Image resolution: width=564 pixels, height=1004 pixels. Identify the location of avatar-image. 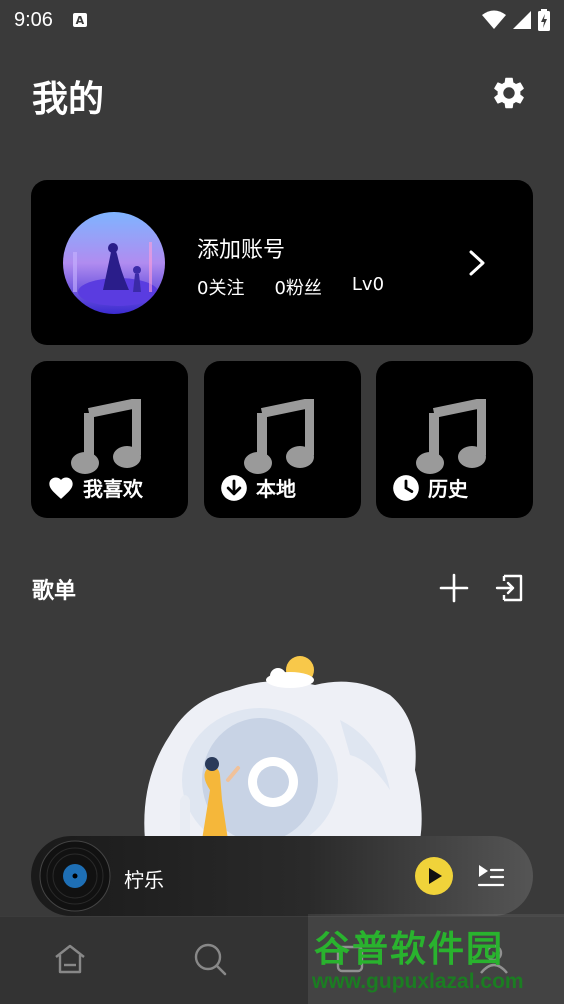
(114, 263).